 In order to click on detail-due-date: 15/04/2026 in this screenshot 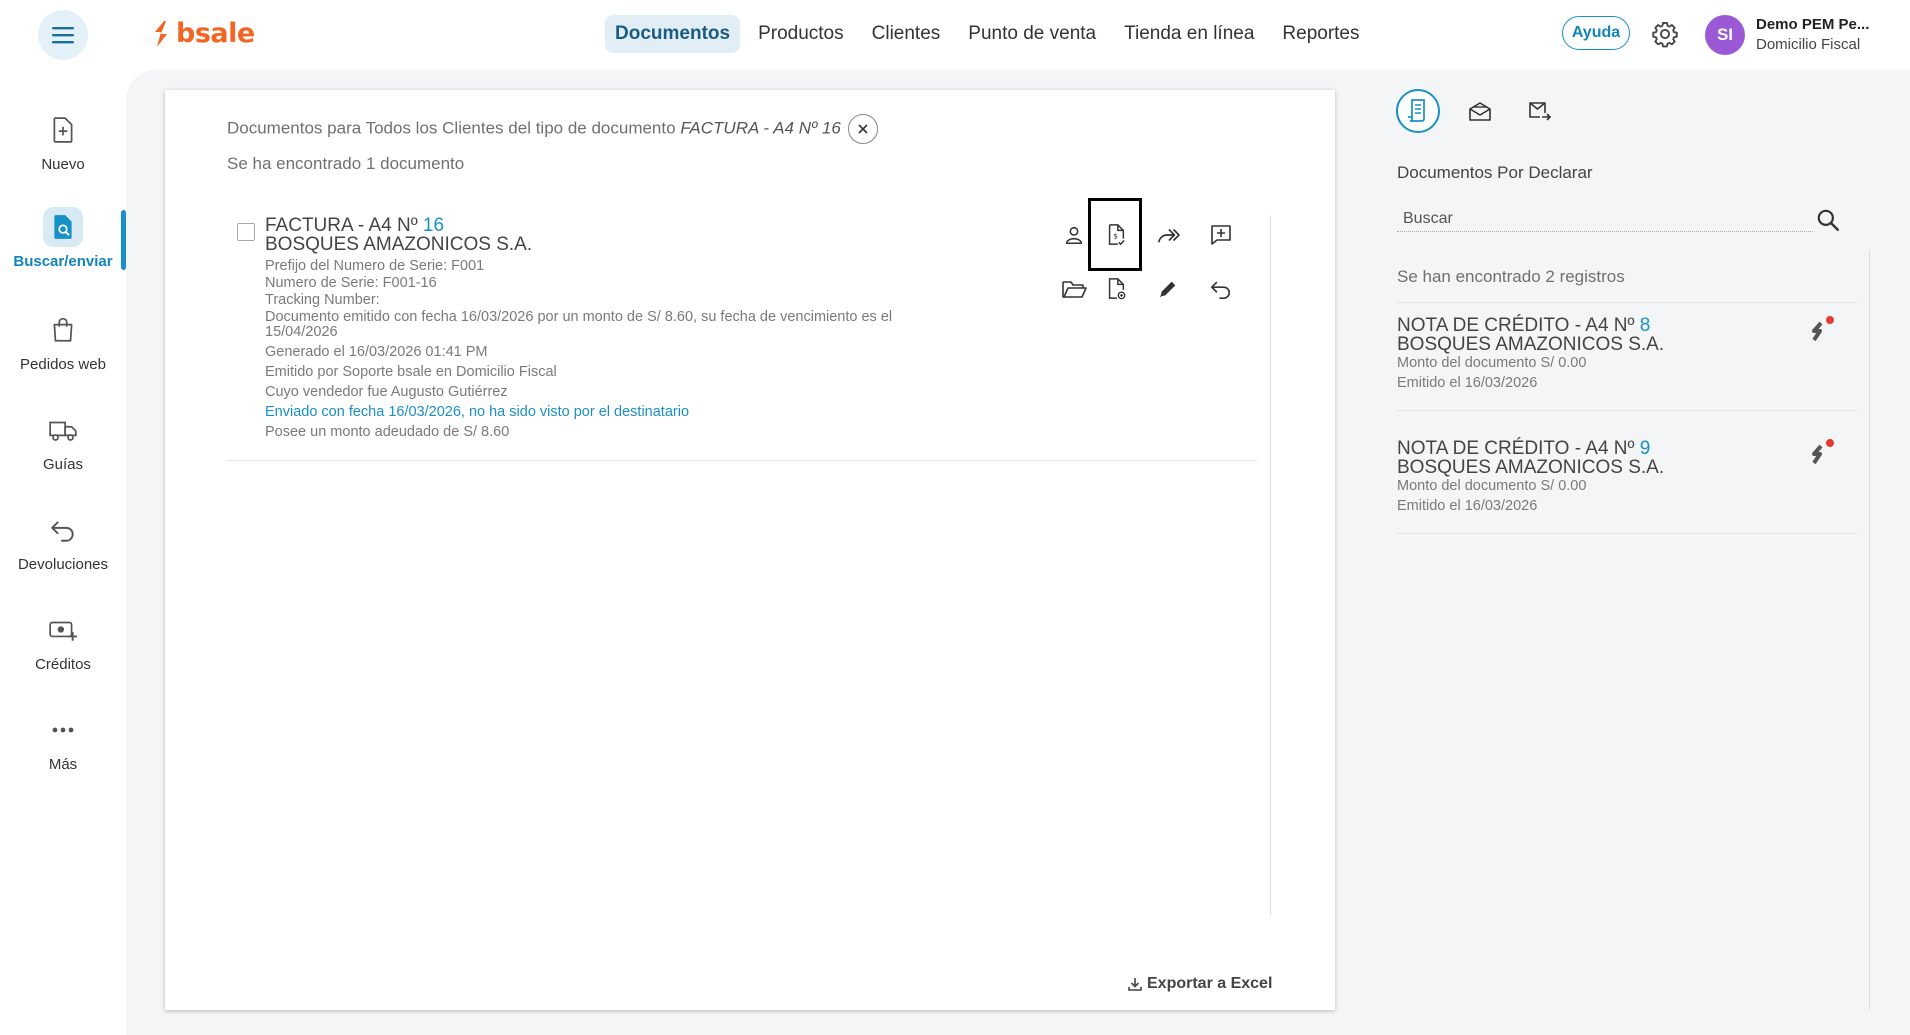, I will do `click(301, 332)`.